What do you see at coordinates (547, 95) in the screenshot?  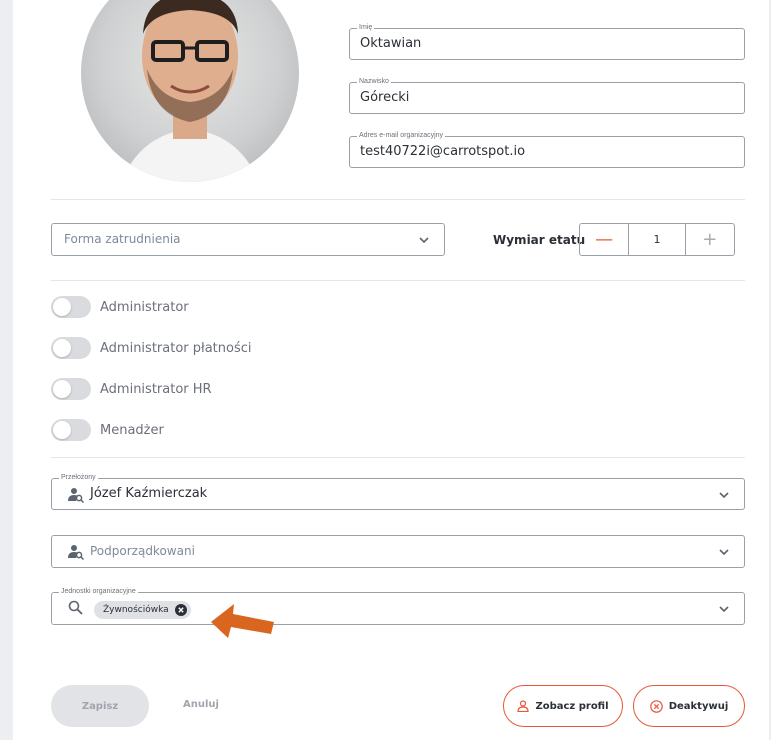 I see `last-name-field: Nazwisko Górecki` at bounding box center [547, 95].